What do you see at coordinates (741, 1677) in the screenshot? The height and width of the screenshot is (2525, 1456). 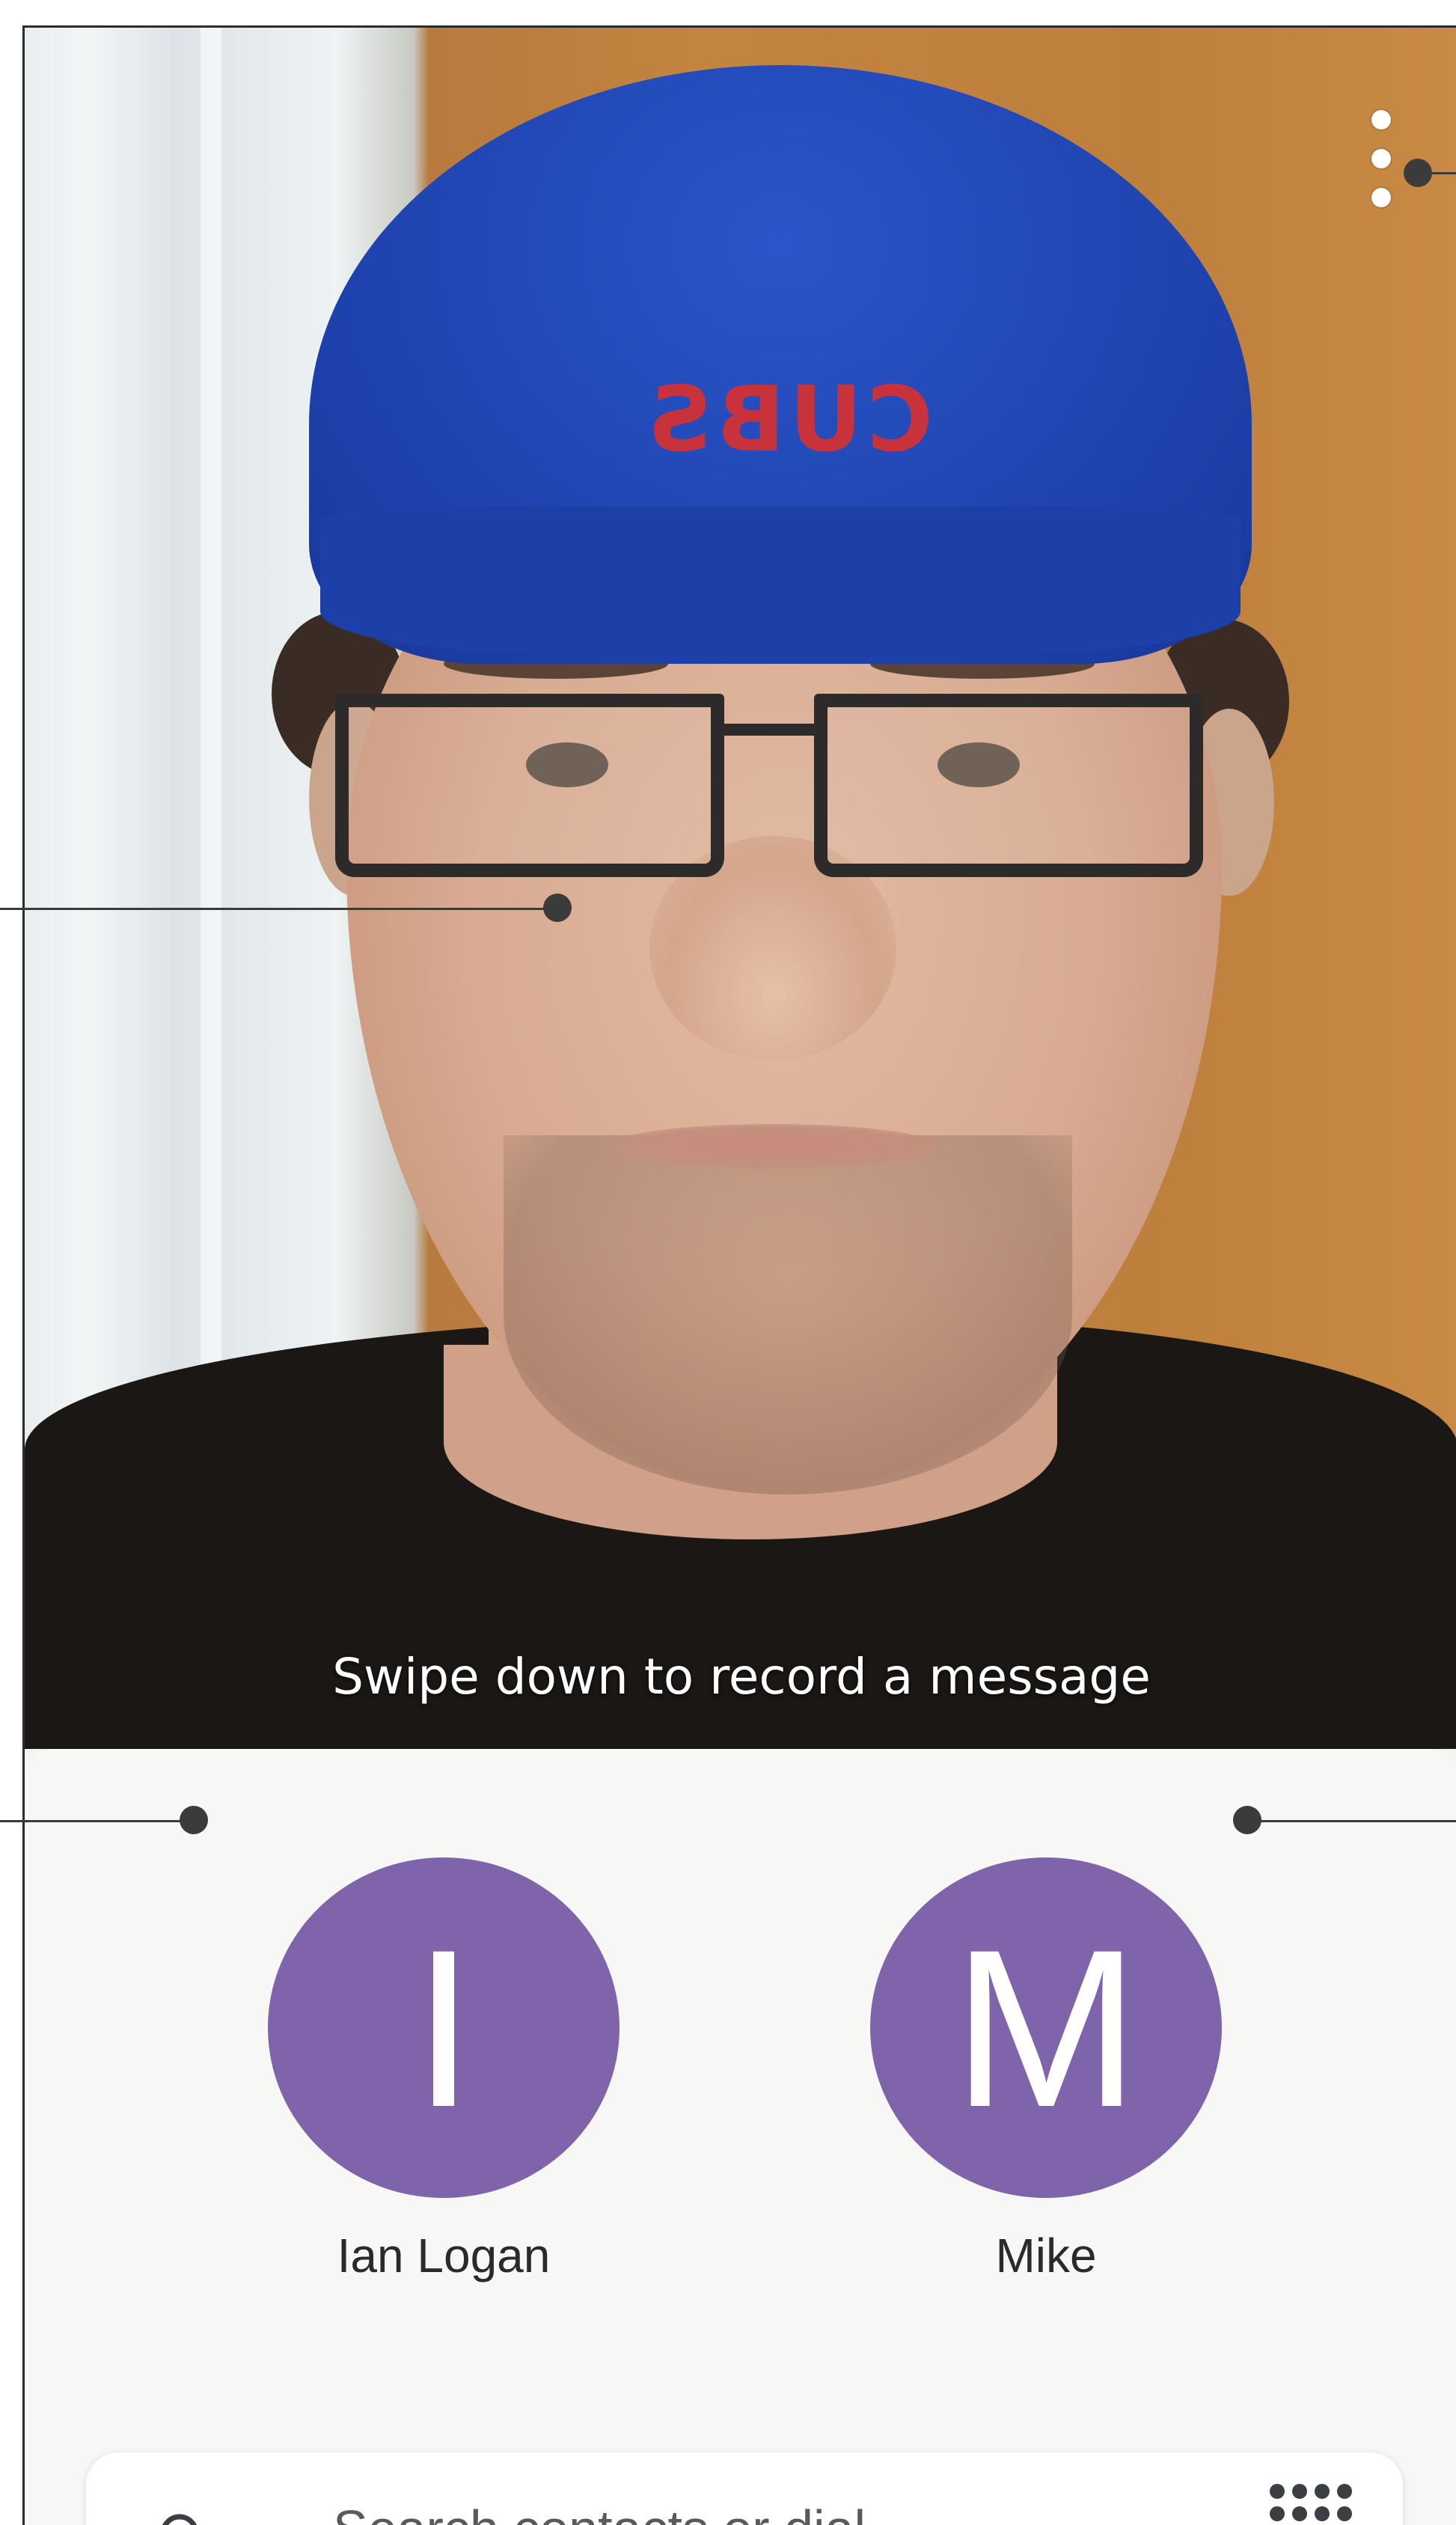 I see `swipe-down-hint: Swipe down to record a message` at bounding box center [741, 1677].